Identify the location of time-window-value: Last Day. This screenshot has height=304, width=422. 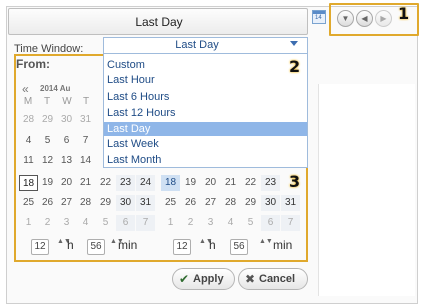
(197, 45).